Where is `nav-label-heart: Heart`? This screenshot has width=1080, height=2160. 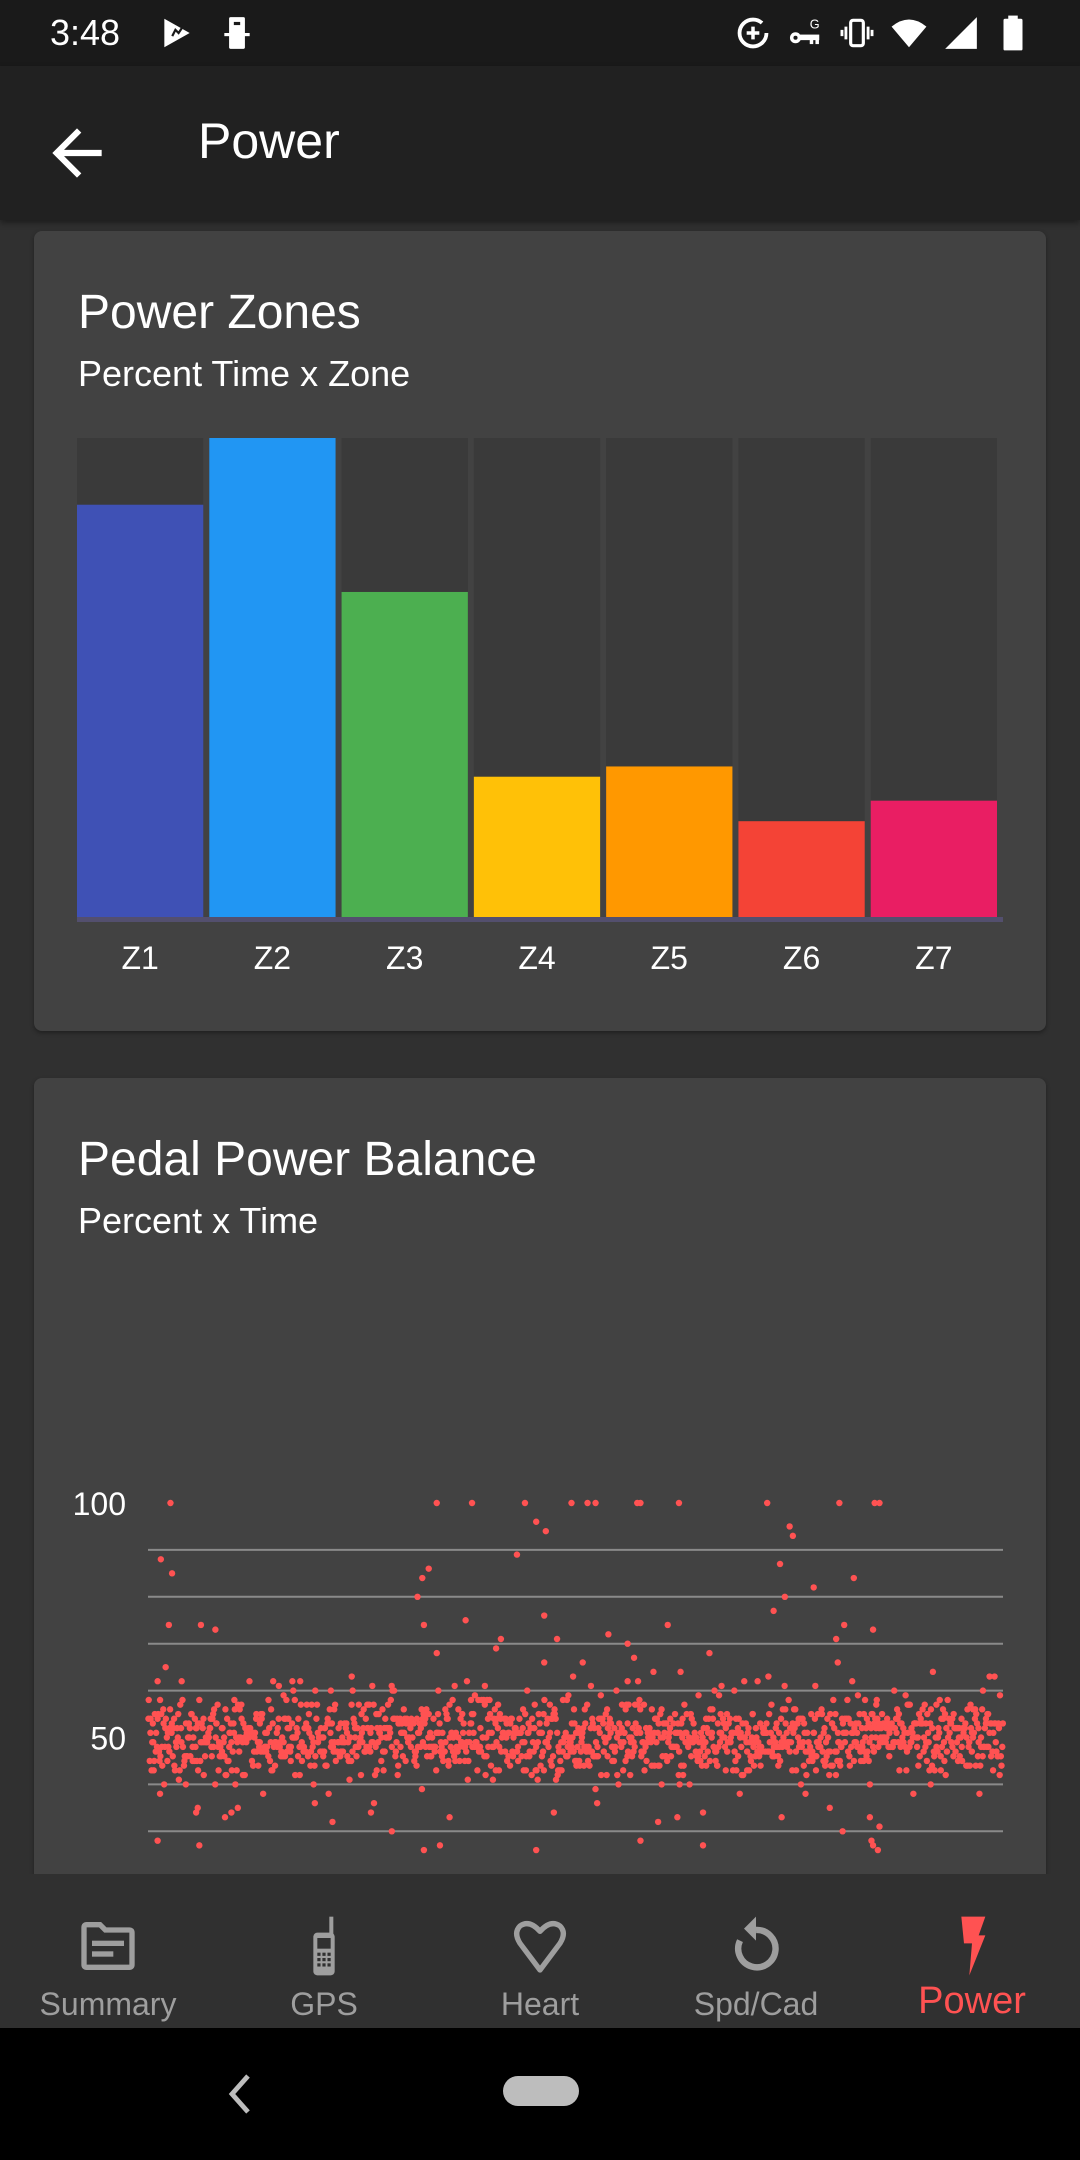 nav-label-heart: Heart is located at coordinates (540, 2004).